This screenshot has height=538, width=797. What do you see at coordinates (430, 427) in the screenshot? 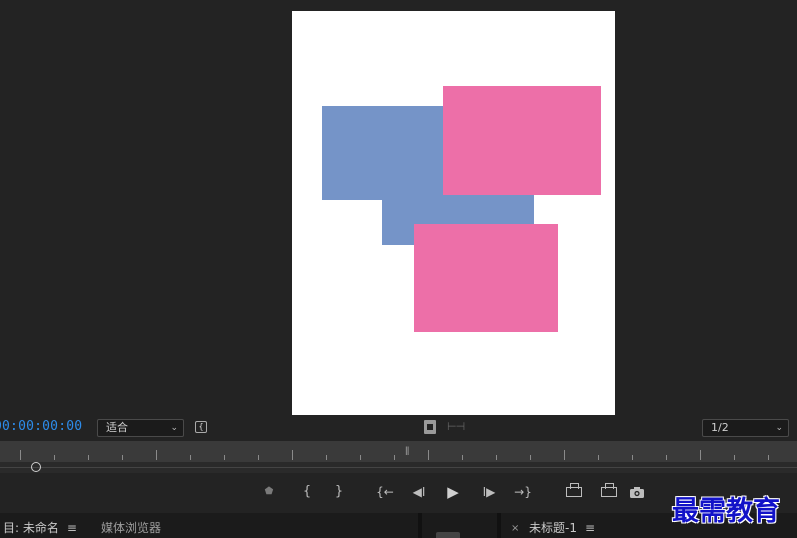
I see `safe-margins-icon` at bounding box center [430, 427].